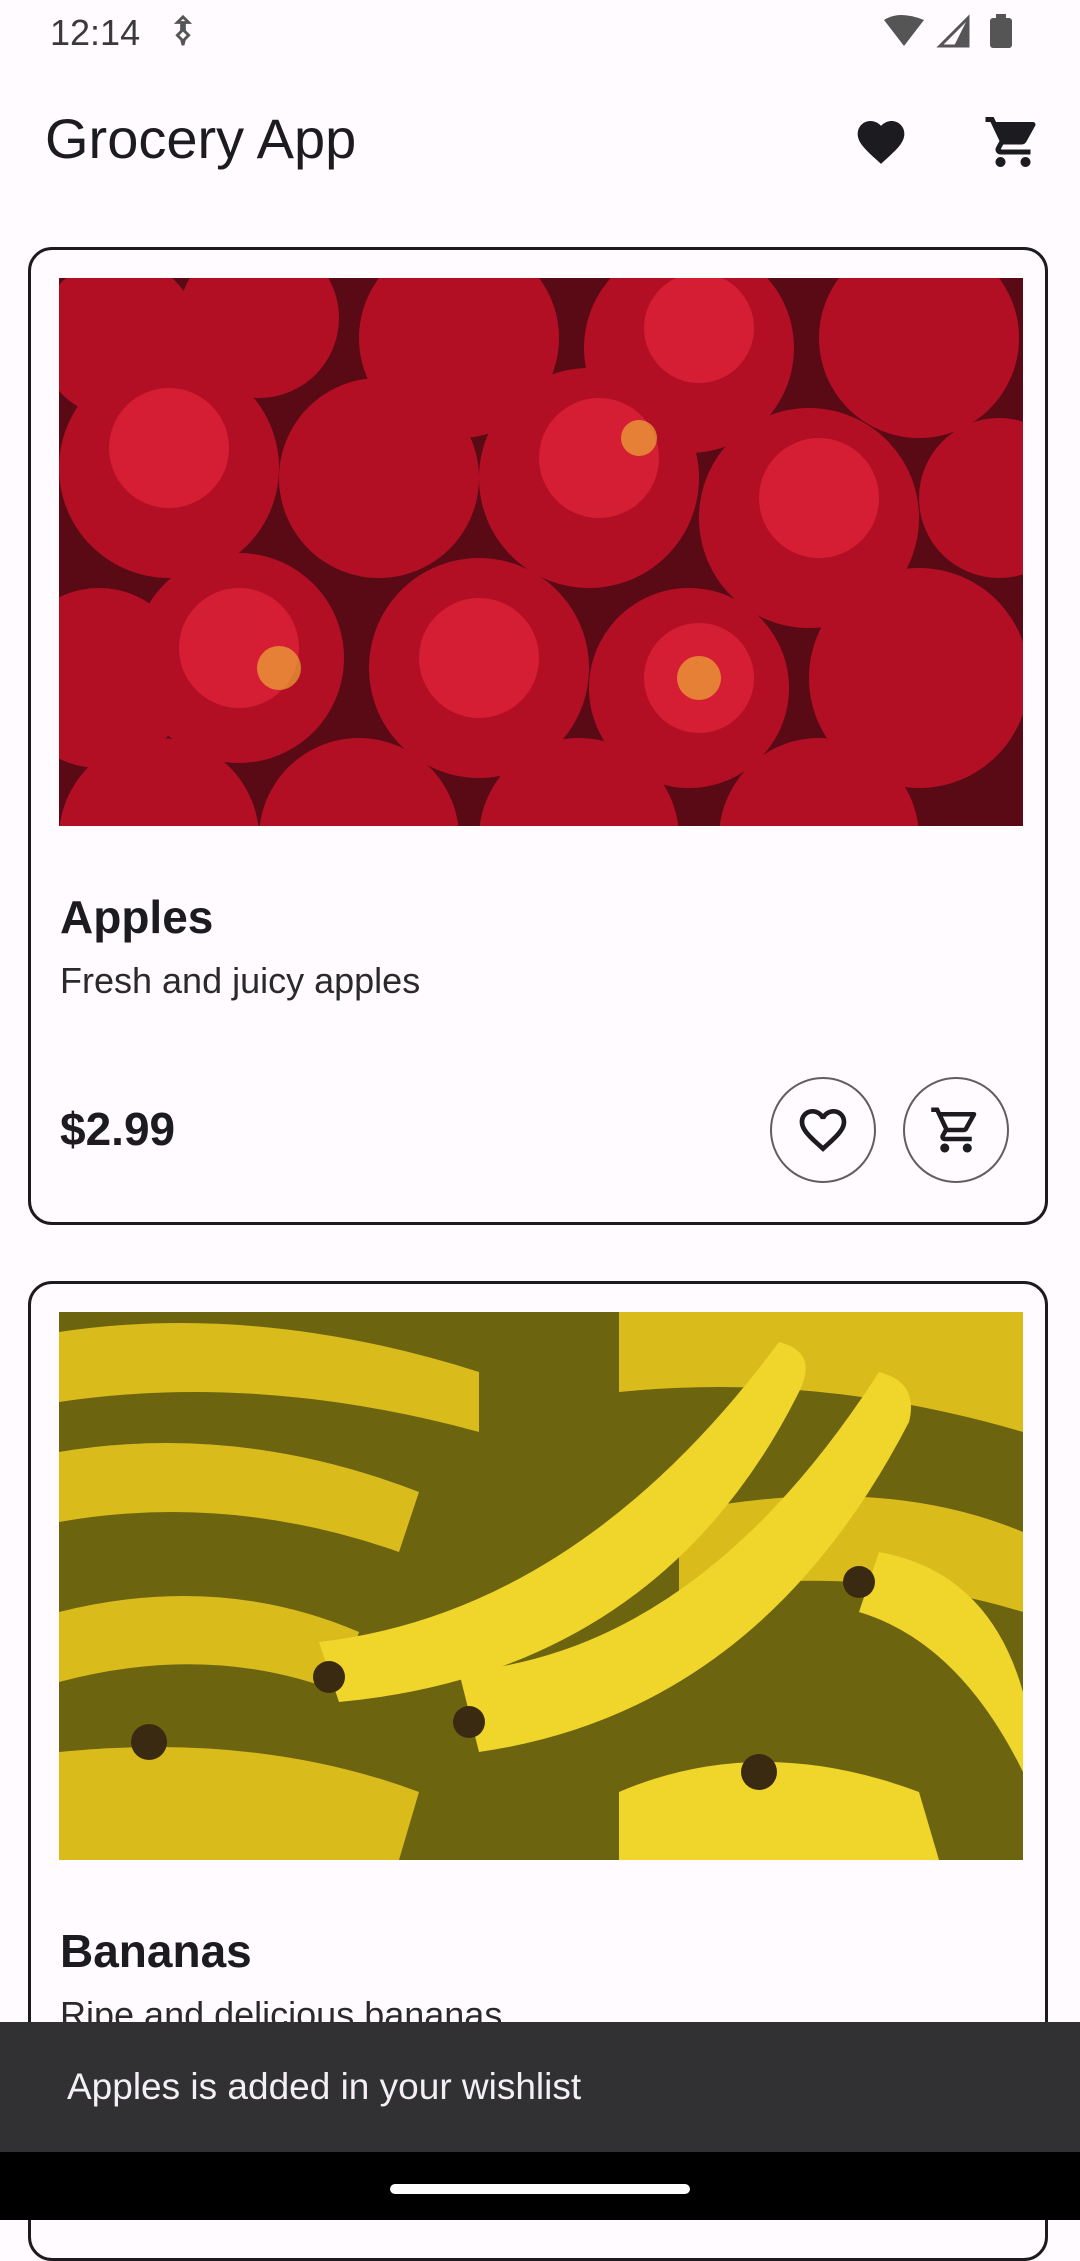 Image resolution: width=1080 pixels, height=2261 pixels. I want to click on cart-button, so click(1013, 142).